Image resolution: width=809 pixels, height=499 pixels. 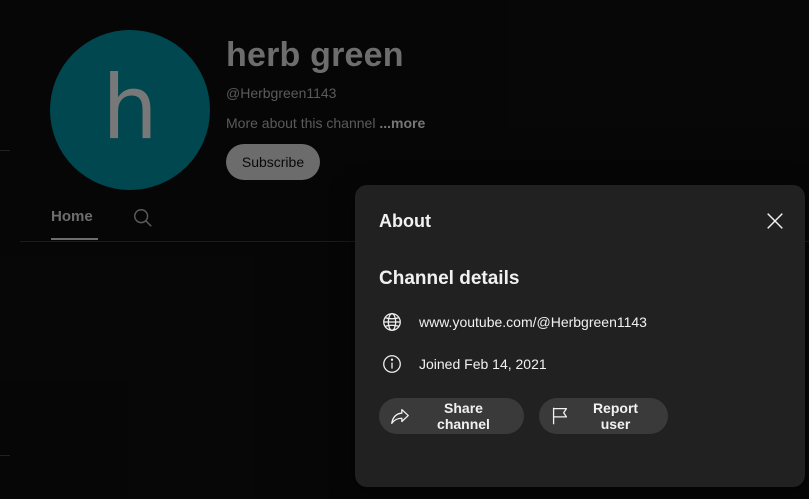 I want to click on tab-active-indicator, so click(x=74, y=239).